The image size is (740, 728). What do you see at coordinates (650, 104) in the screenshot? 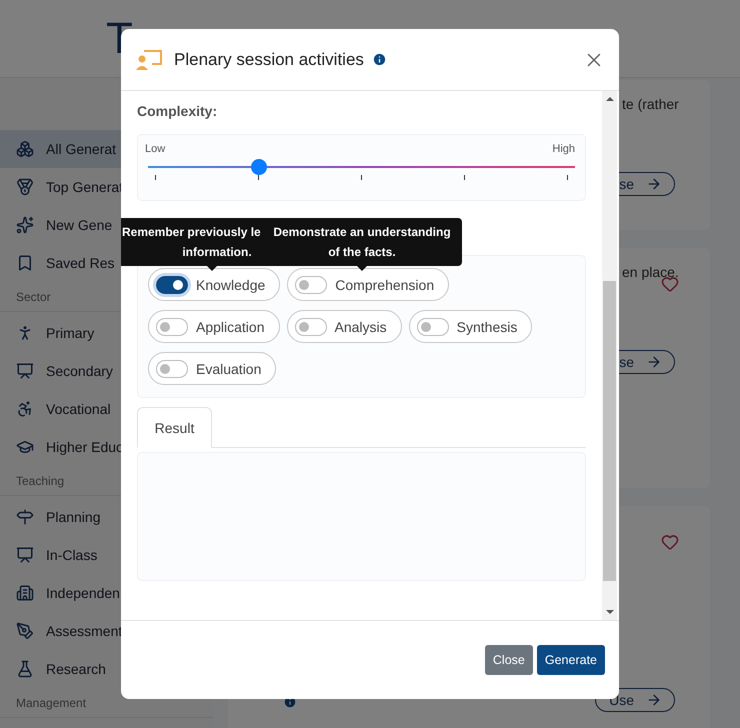
I see `card-text: te (rather` at bounding box center [650, 104].